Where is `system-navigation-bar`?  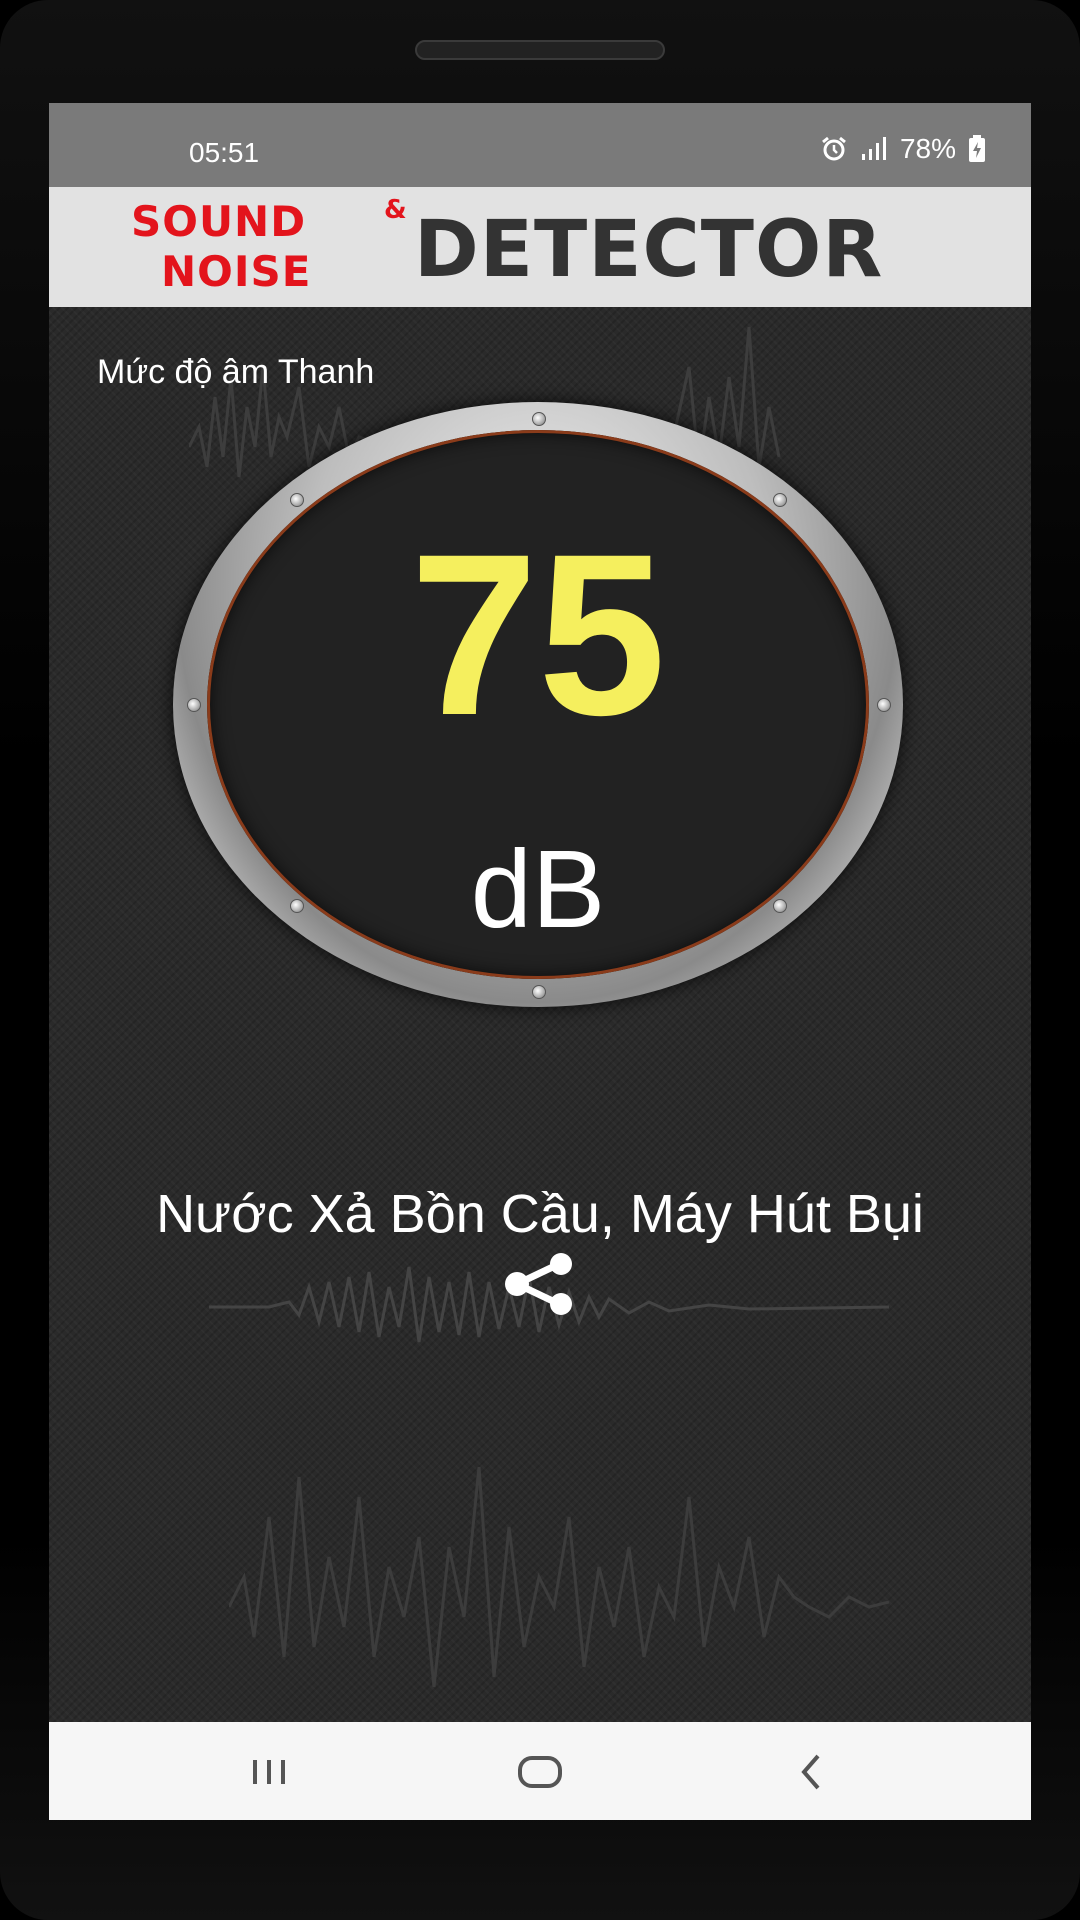
system-navigation-bar is located at coordinates (540, 1771).